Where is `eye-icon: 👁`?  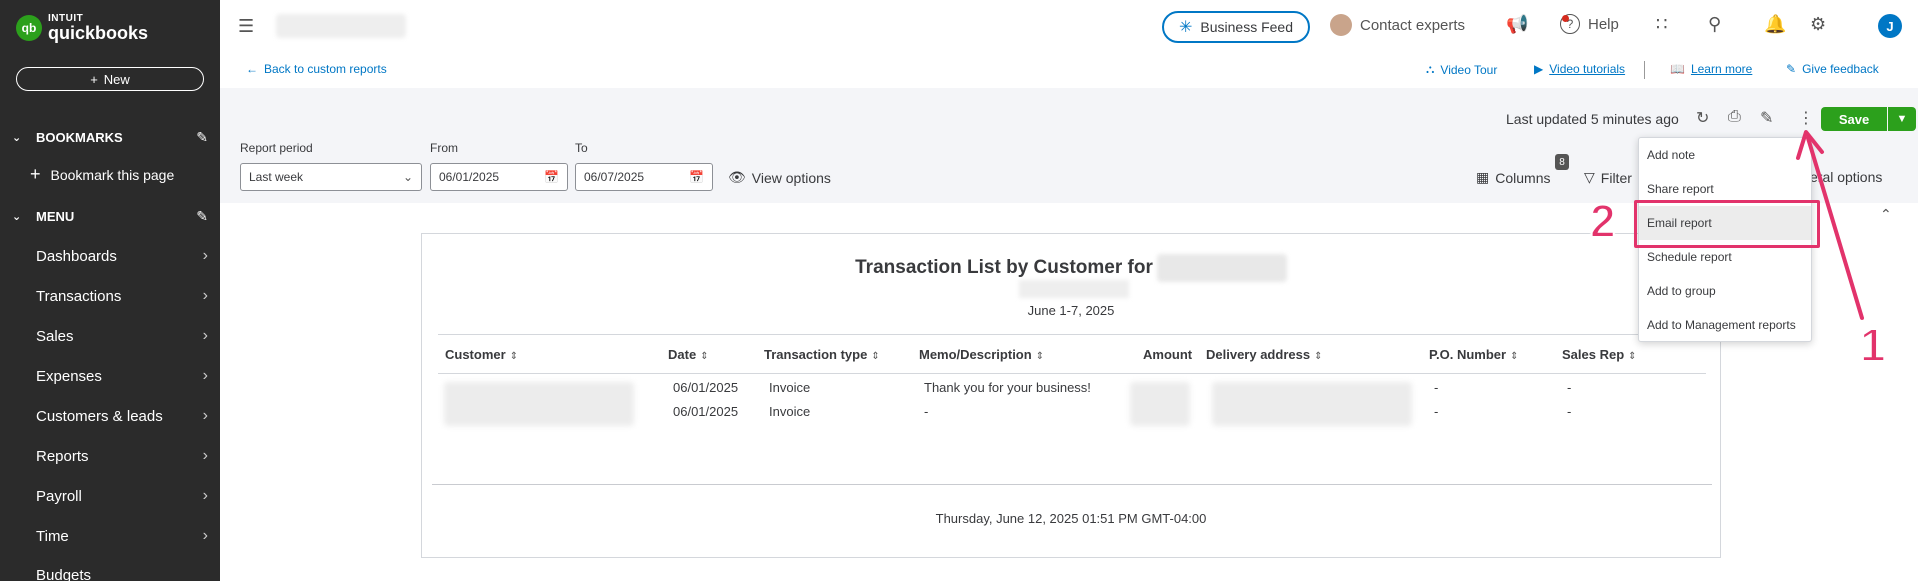 eye-icon: 👁 is located at coordinates (737, 177).